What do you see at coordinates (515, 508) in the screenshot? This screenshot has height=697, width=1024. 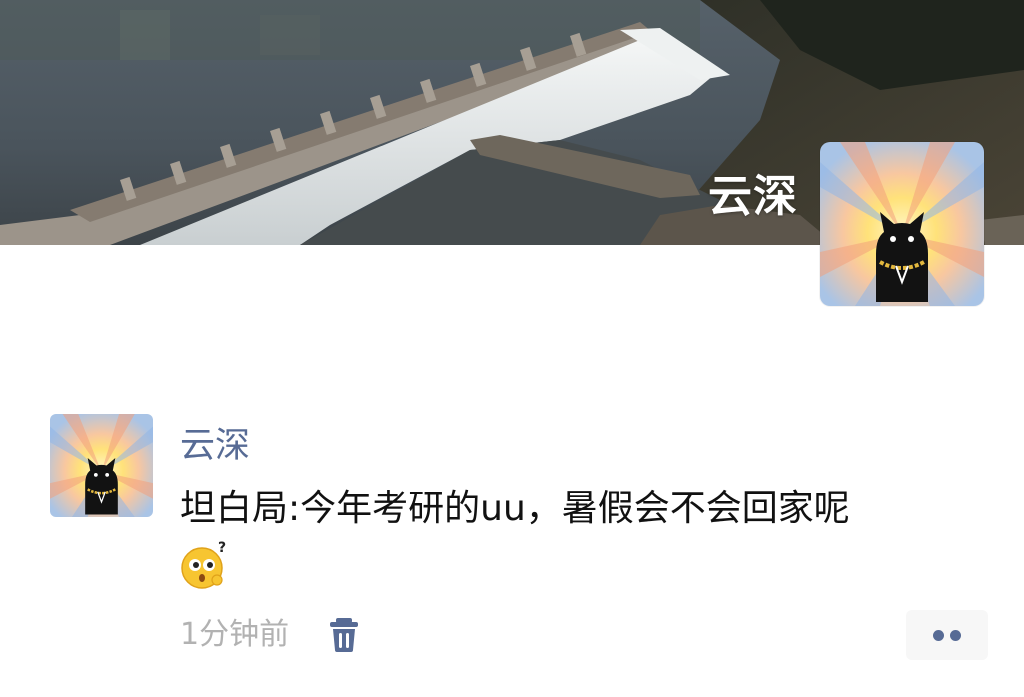 I see `post-text: 坦白局:今年考研的uu，暑假会不会回家呢` at bounding box center [515, 508].